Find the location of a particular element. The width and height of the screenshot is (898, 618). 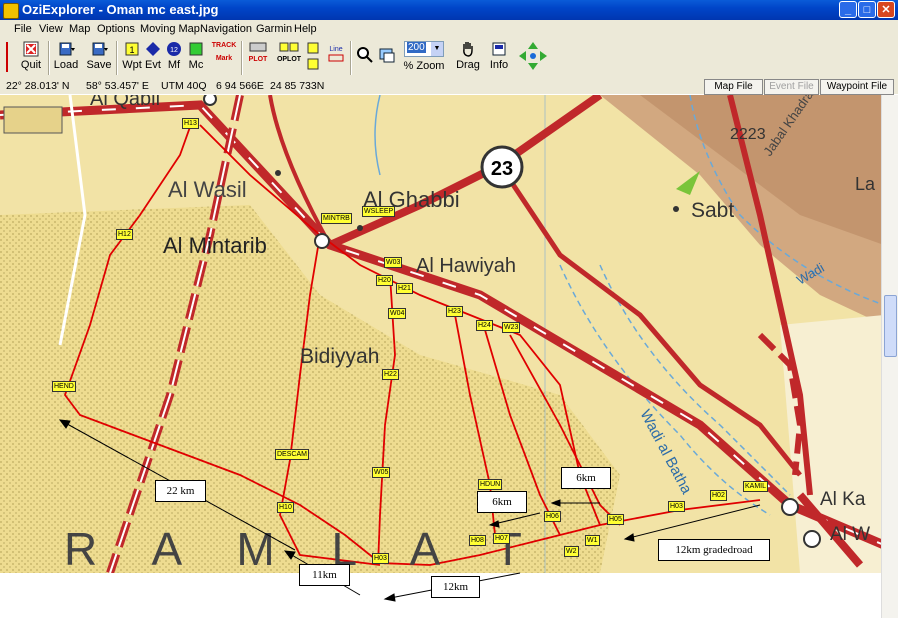

pan-button is located at coordinates (533, 57).